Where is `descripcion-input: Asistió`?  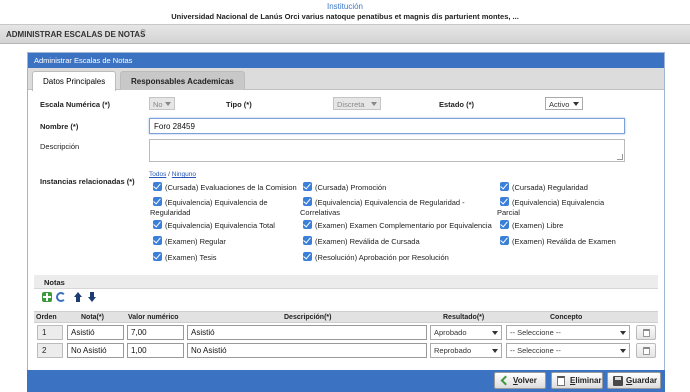
descripcion-input: Asistió is located at coordinates (307, 332).